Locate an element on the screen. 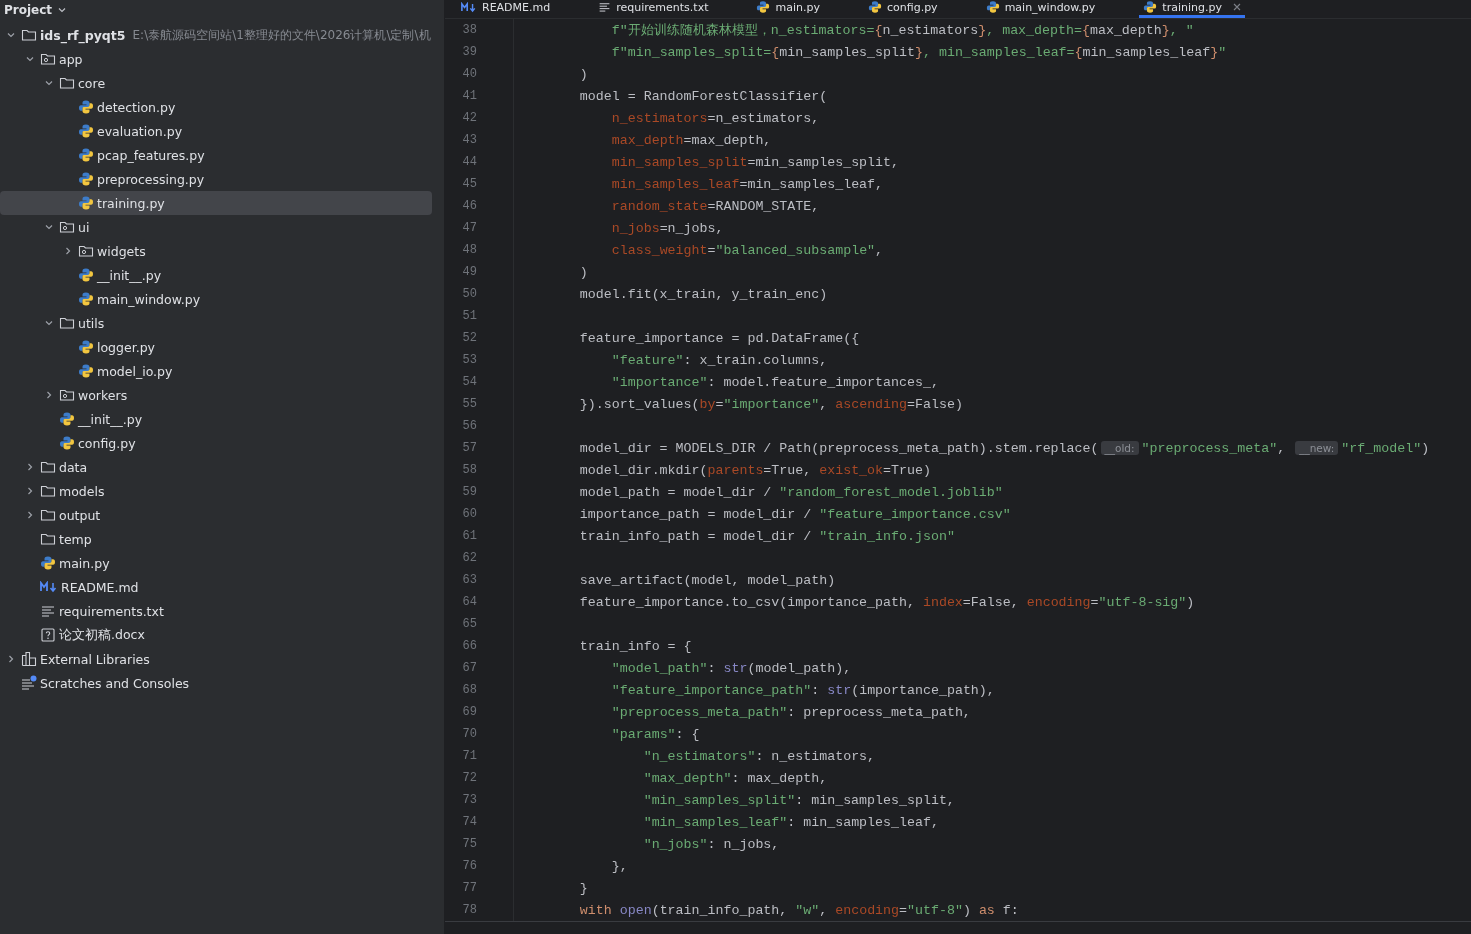  tree-item: ids_rf_pyqt5 E:\泰航源码空间站\1整理好的文件\2026计算机\定制\机 is located at coordinates (216, 35).